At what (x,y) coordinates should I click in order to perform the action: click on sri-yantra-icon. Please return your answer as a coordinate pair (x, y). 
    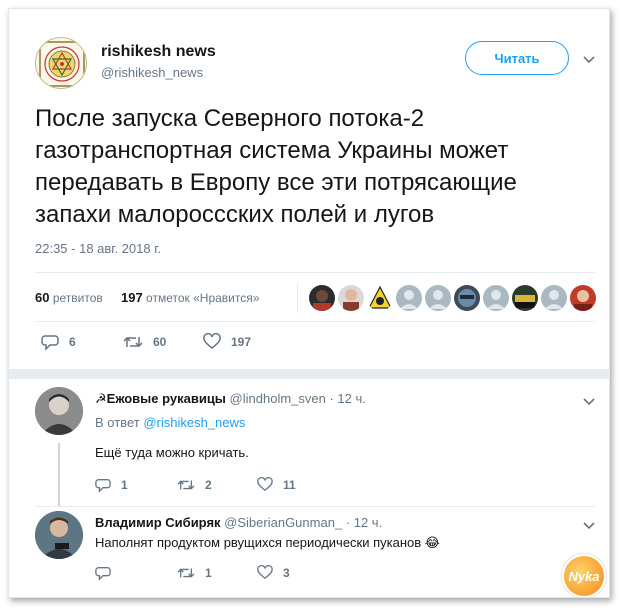
    Looking at the image, I should click on (62, 64).